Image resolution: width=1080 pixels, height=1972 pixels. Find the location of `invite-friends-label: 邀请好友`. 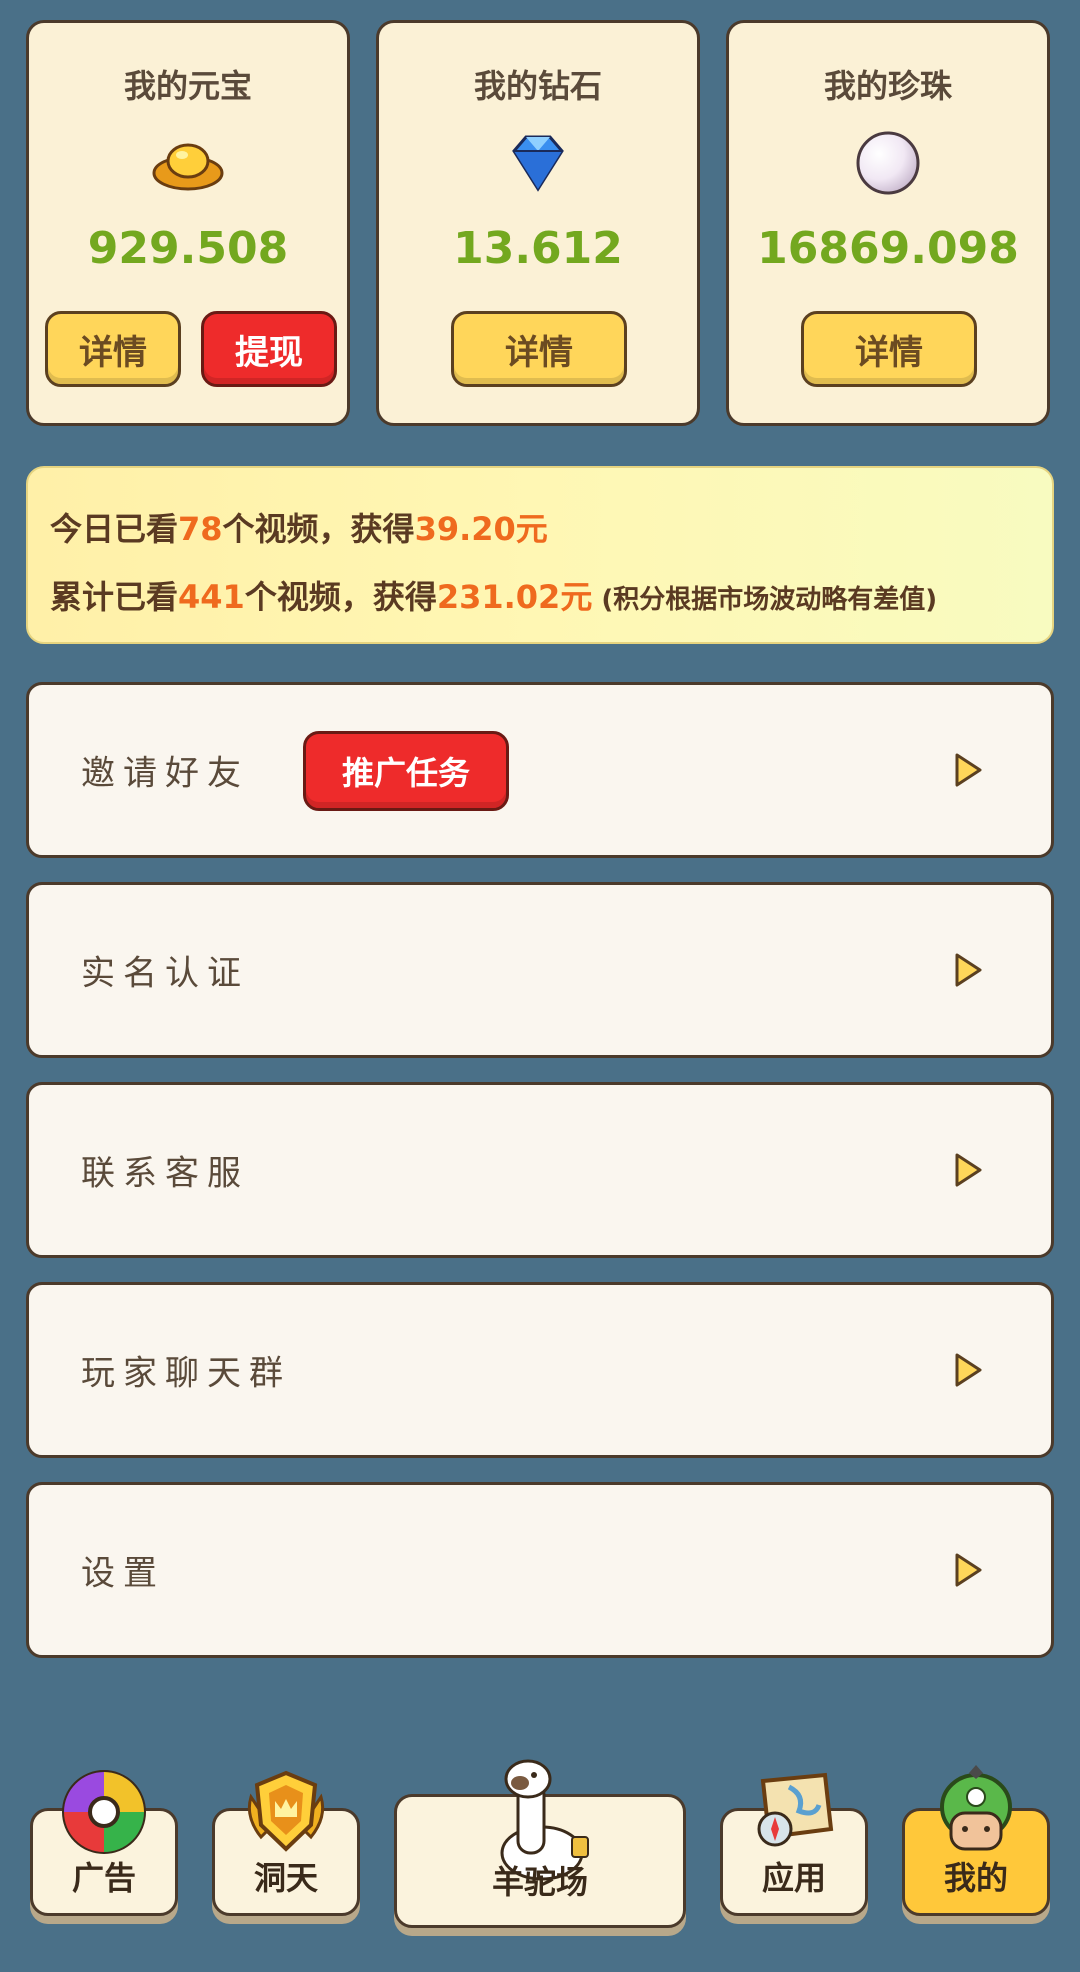

invite-friends-label: 邀请好友 is located at coordinates (165, 773).